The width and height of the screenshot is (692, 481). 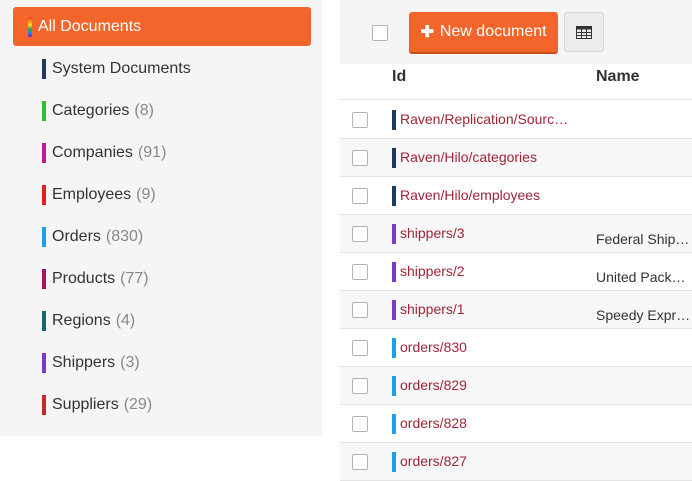 I want to click on column-header-name: Name, so click(x=618, y=77).